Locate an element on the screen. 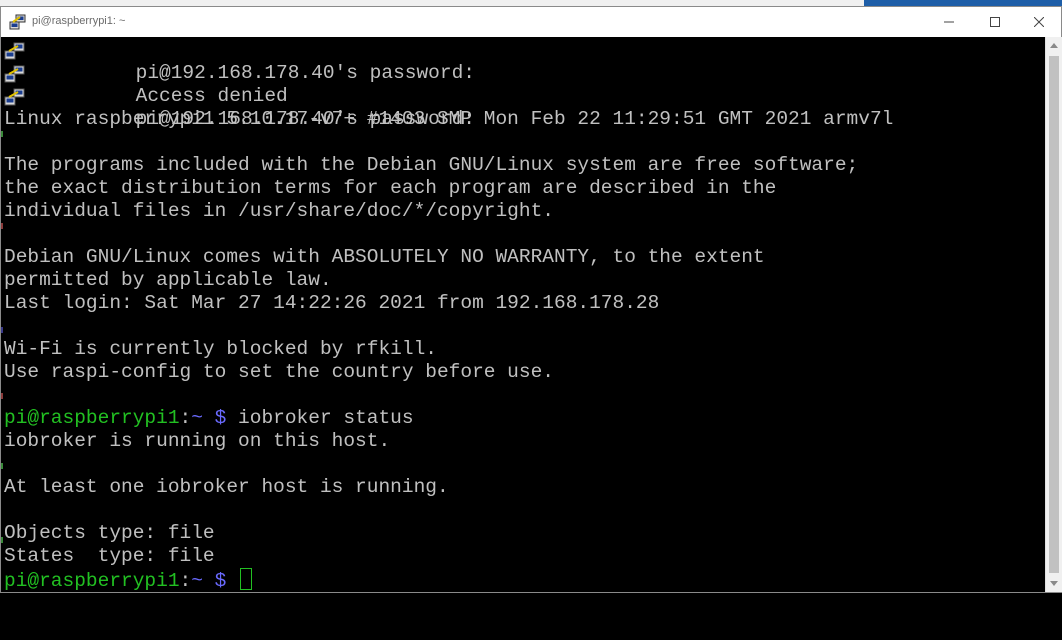 Image resolution: width=1062 pixels, height=640 pixels. maximize-button is located at coordinates (995, 22).